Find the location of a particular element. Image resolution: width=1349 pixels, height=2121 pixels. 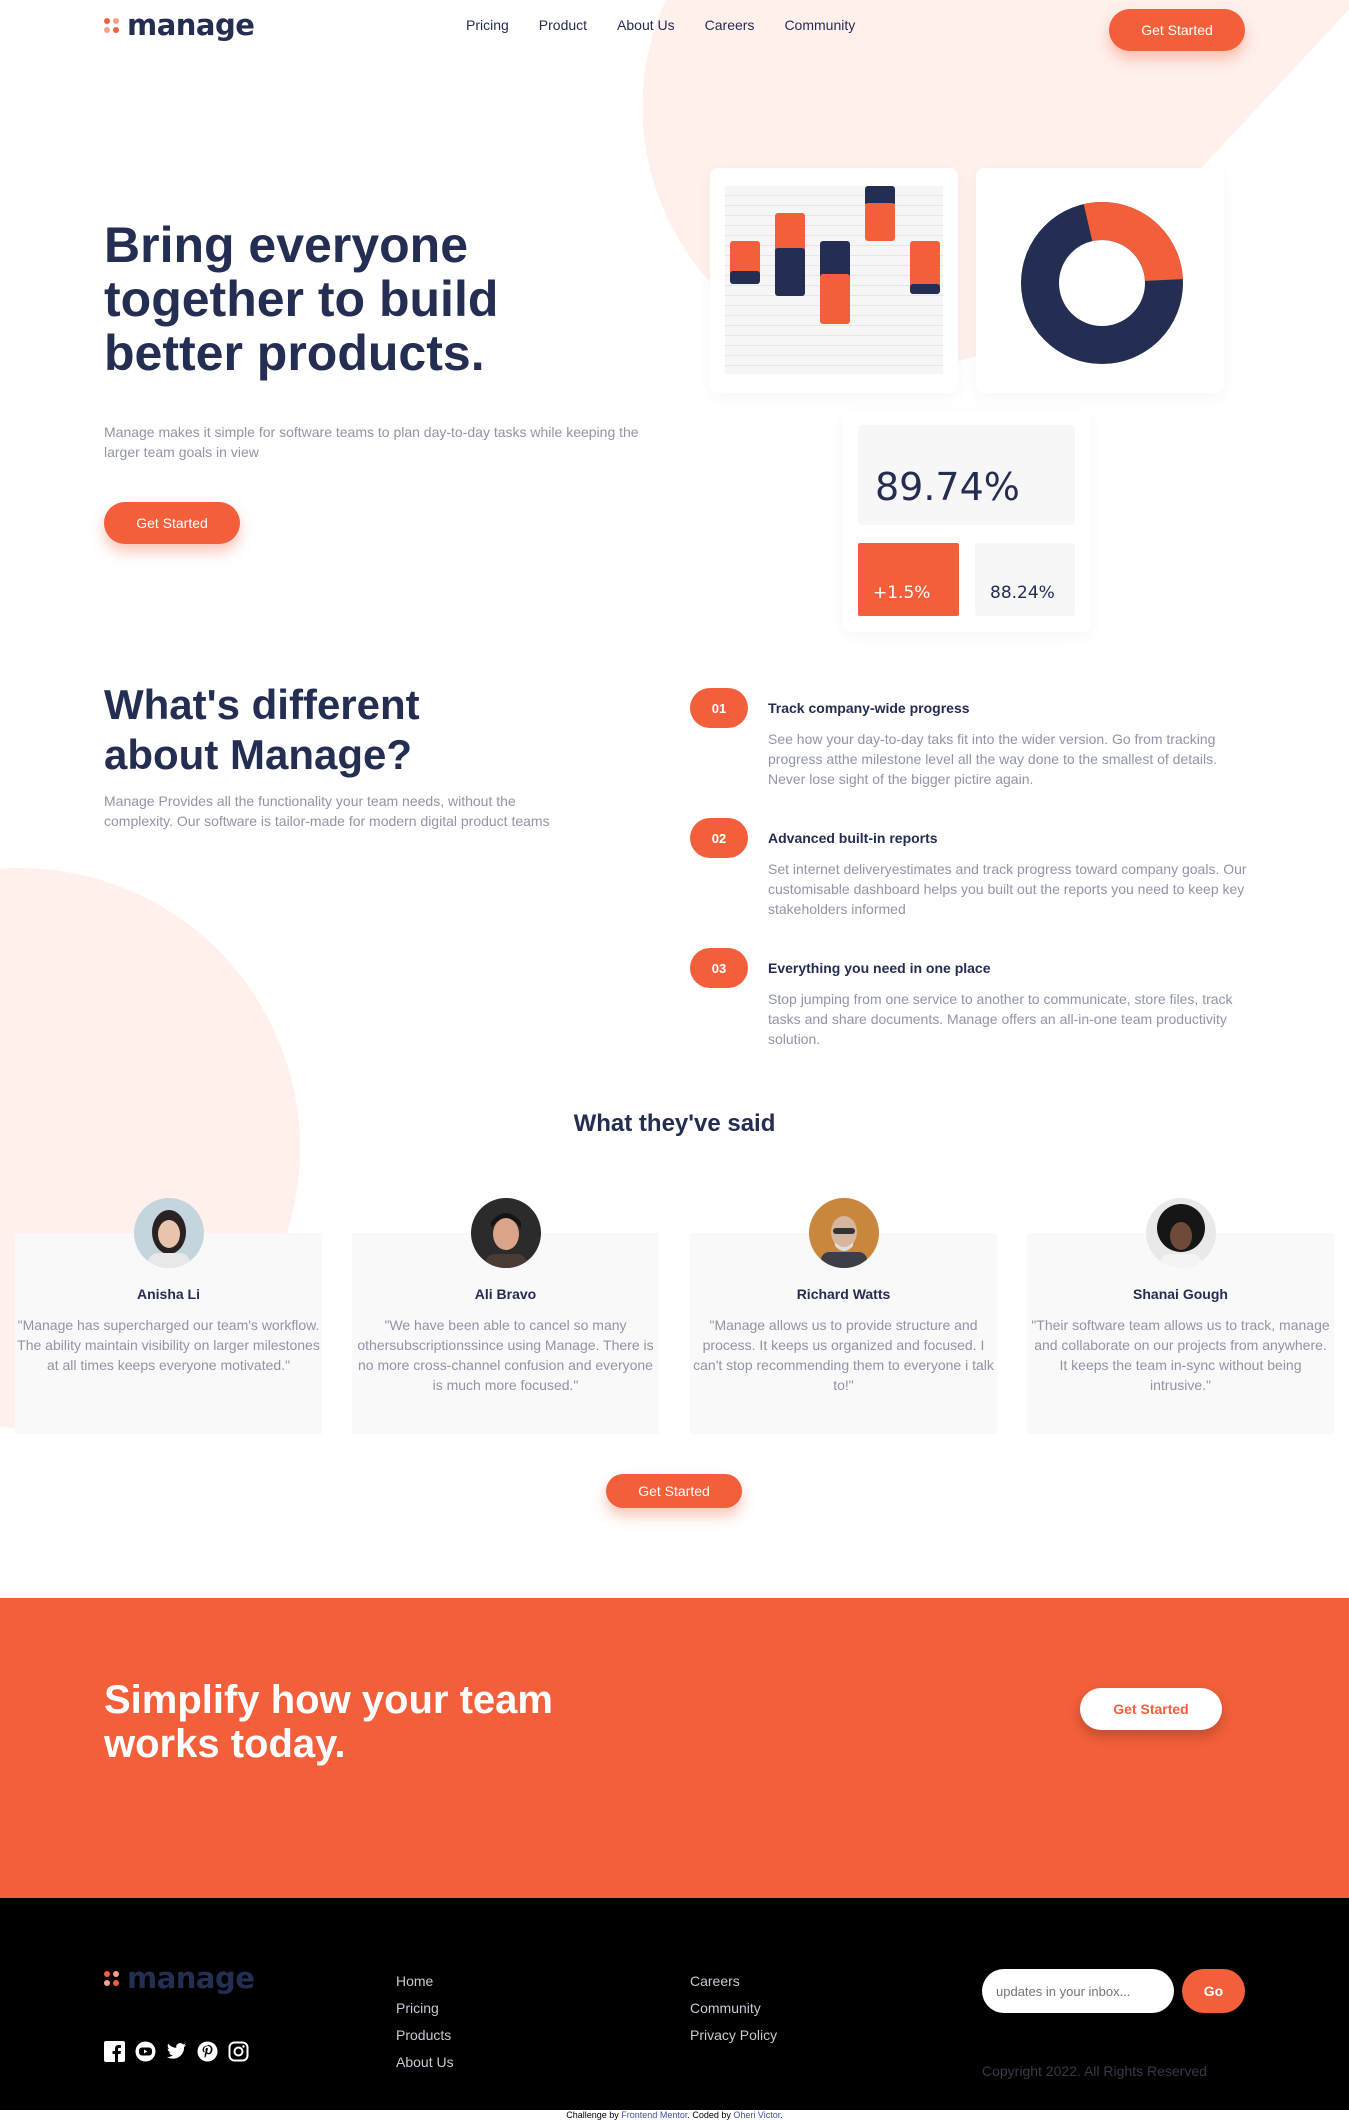

stat-change-value: +1.5% is located at coordinates (902, 593).